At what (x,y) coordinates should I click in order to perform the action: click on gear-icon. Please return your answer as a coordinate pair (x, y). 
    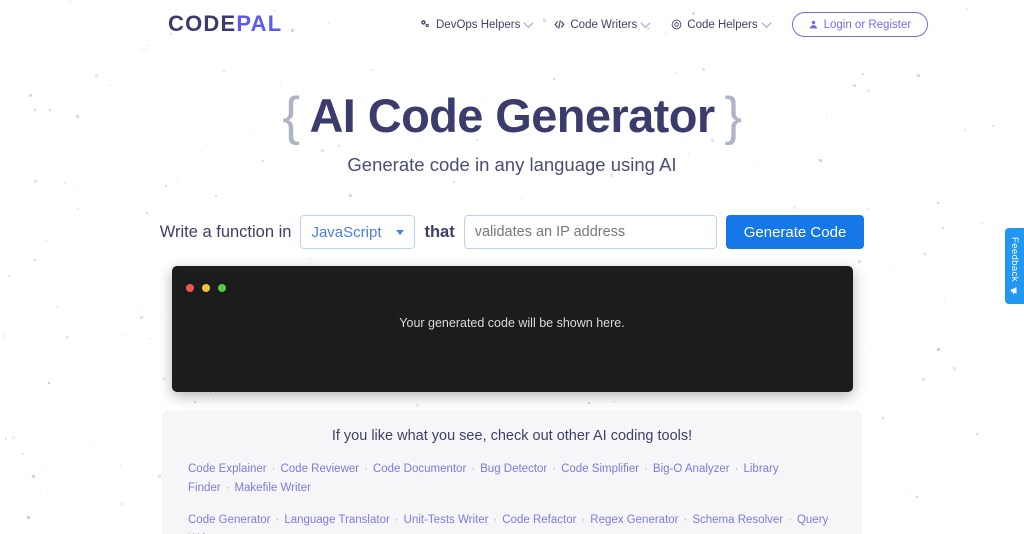
    Looking at the image, I should click on (425, 24).